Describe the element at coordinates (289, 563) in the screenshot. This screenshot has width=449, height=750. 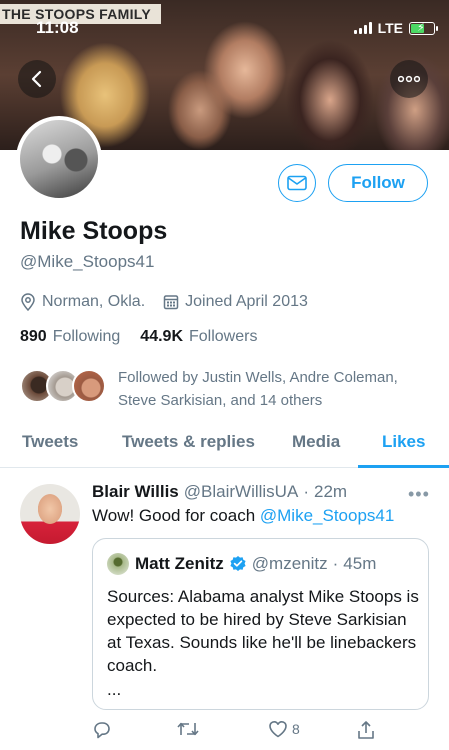
I see `quote-author-handle: @mzenitz` at that location.